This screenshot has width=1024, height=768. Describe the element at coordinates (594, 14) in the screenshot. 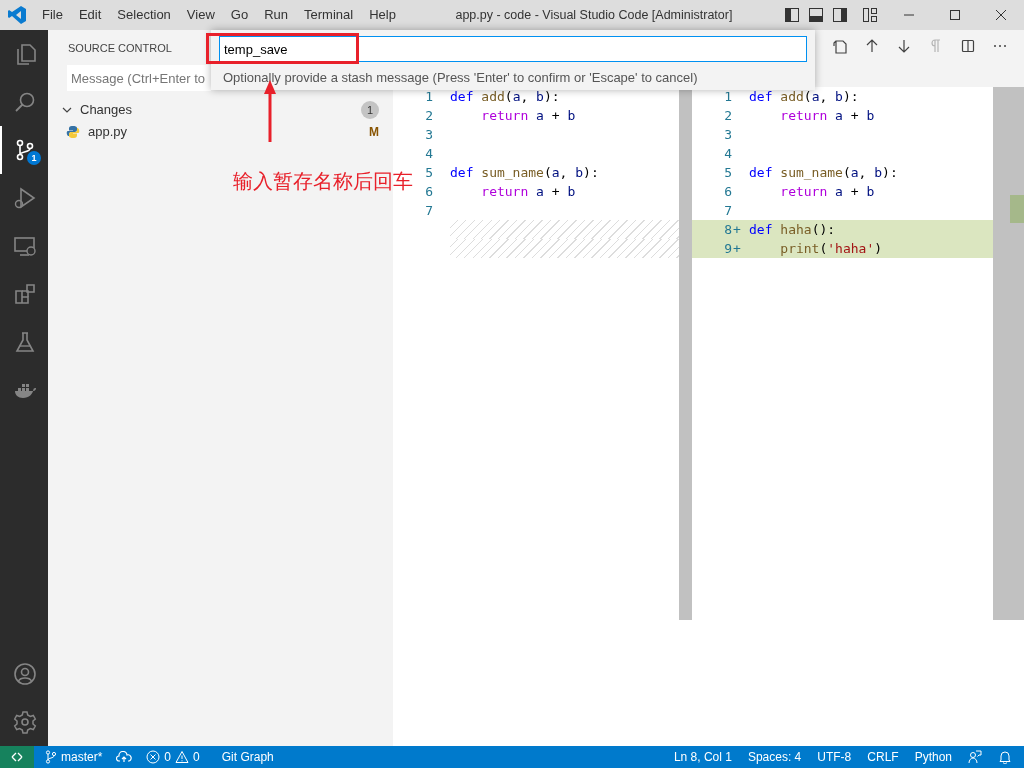

I see `window-title: app.py - code - Visual Studio Code [Administrator]` at that location.